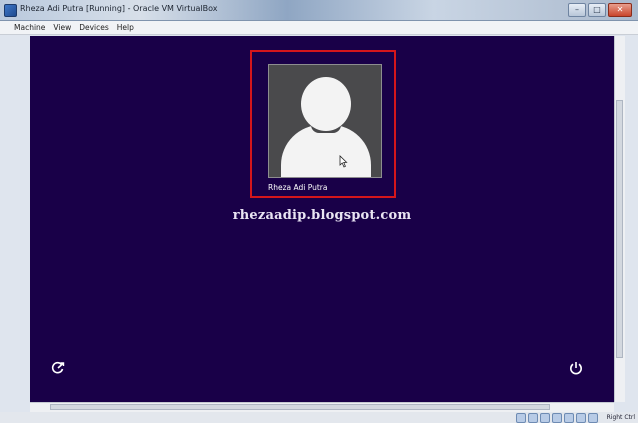 The height and width of the screenshot is (423, 638). I want to click on window-controls: – □ ✕, so click(600, 10).